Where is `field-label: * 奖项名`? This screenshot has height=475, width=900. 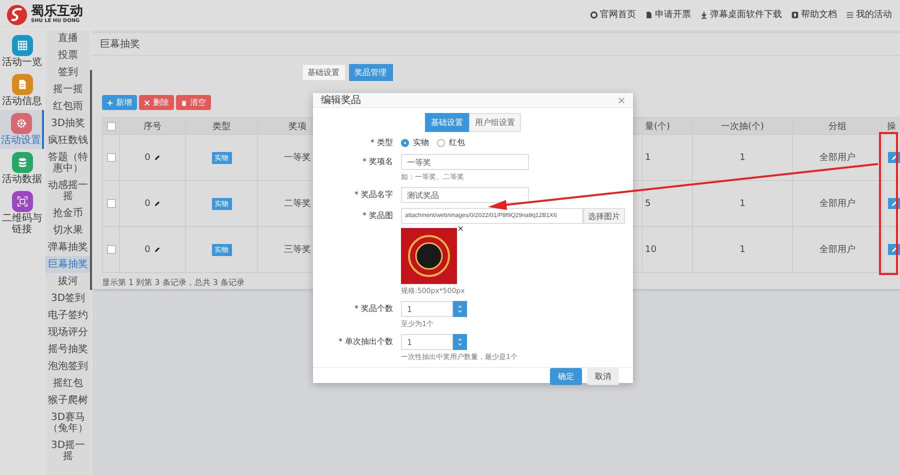 field-label: * 奖项名 is located at coordinates (377, 162).